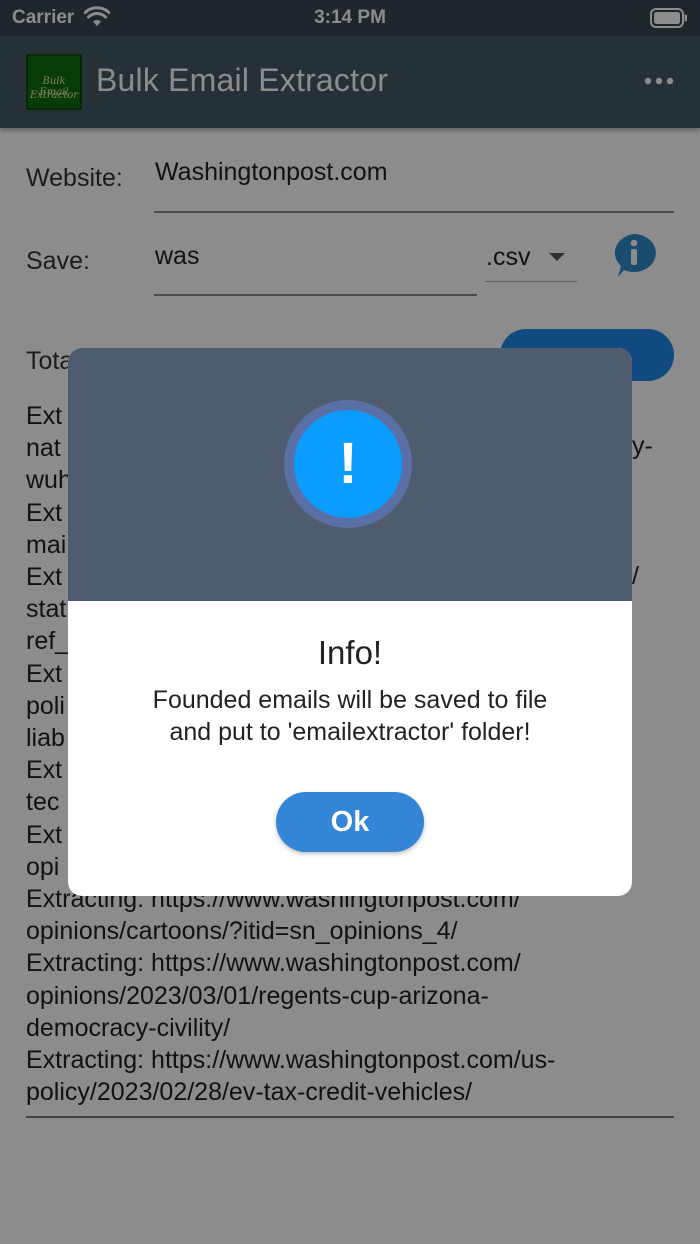 Image resolution: width=700 pixels, height=1244 pixels. What do you see at coordinates (348, 463) in the screenshot?
I see `exclamation-icon: !` at bounding box center [348, 463].